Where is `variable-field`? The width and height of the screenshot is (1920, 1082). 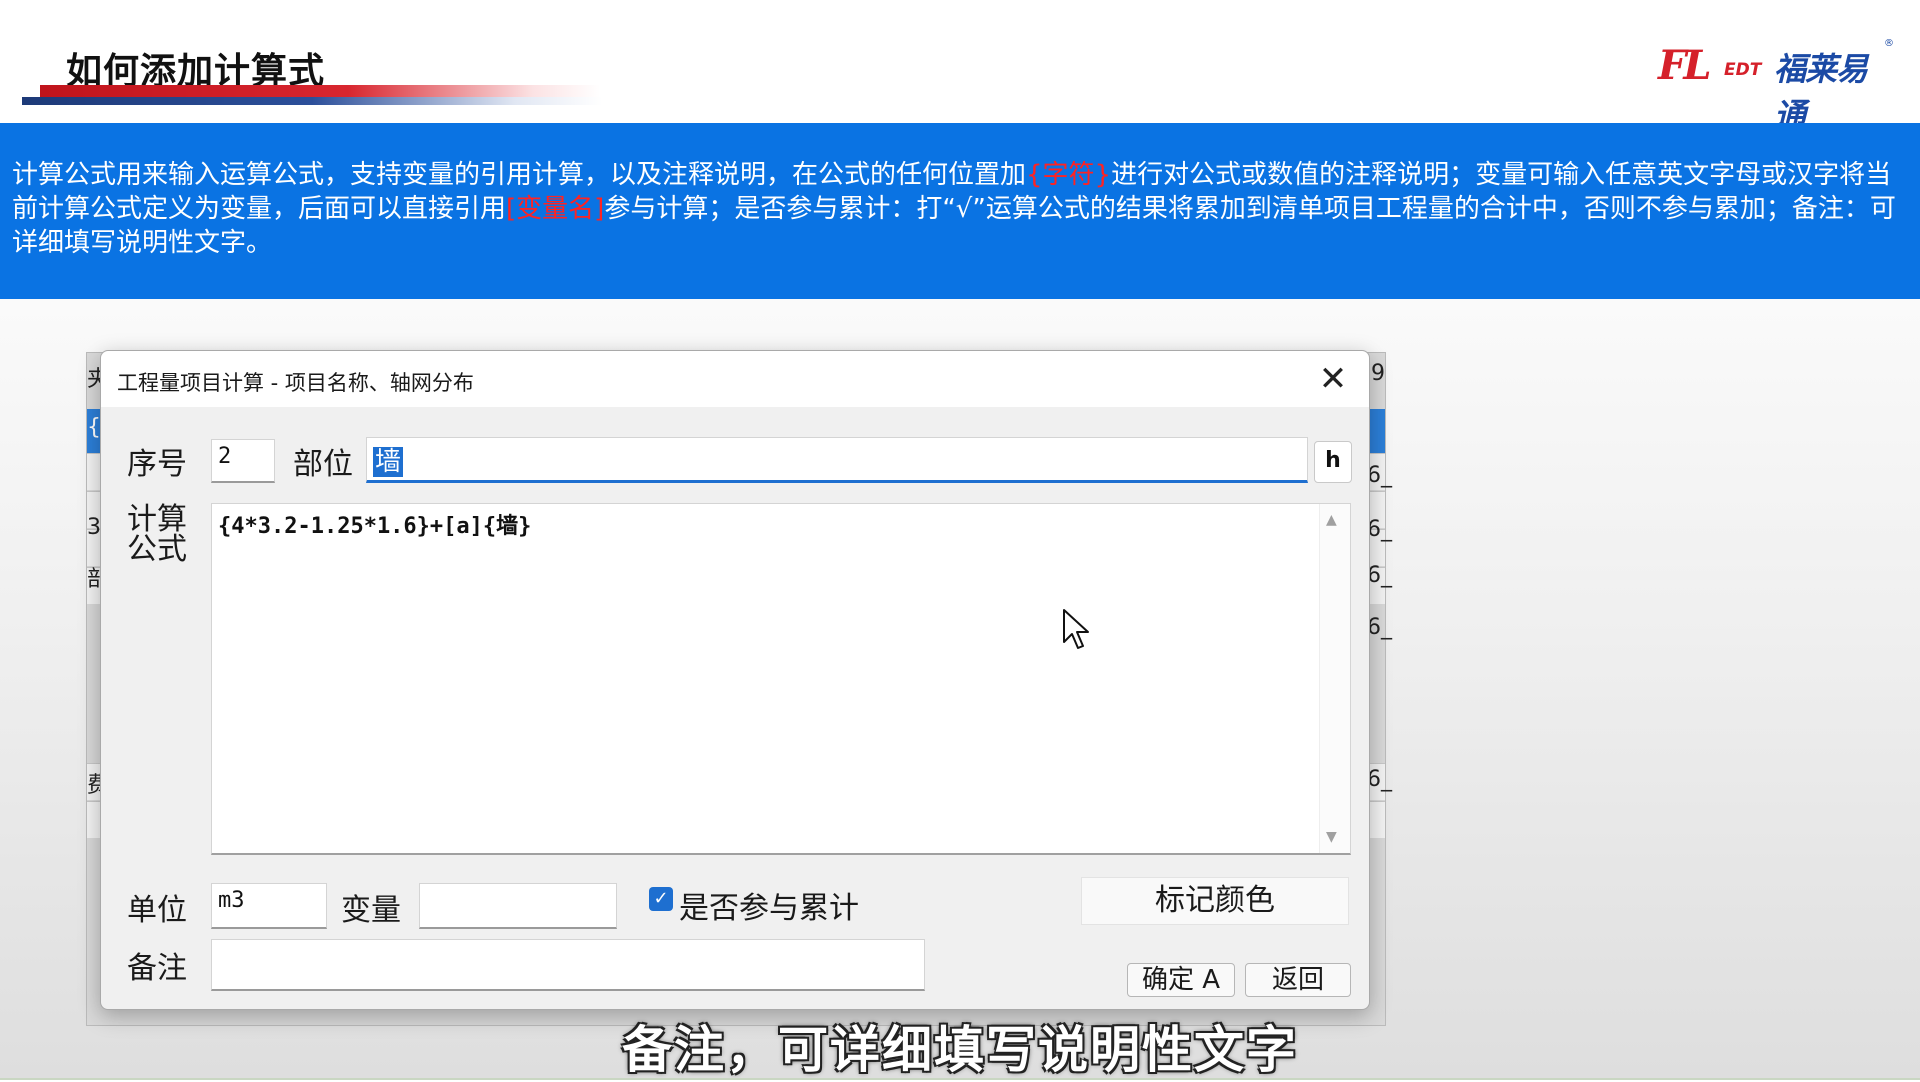
variable-field is located at coordinates (518, 906).